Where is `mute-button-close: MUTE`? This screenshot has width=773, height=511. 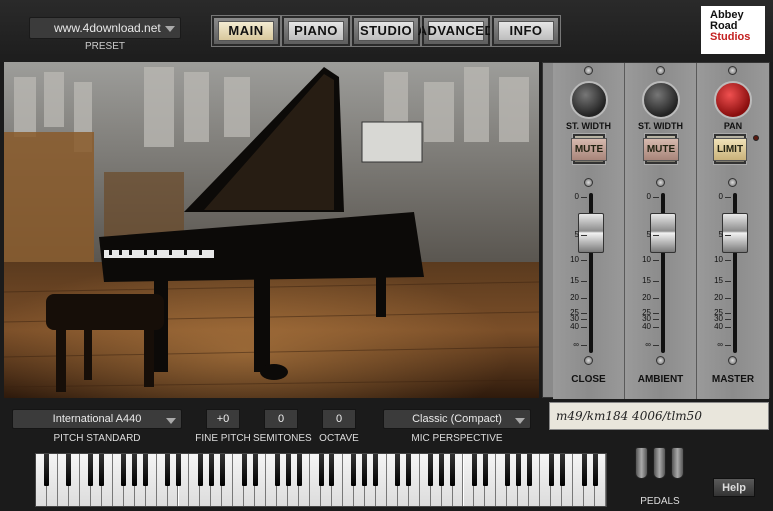
mute-button-close: MUTE is located at coordinates (589, 149).